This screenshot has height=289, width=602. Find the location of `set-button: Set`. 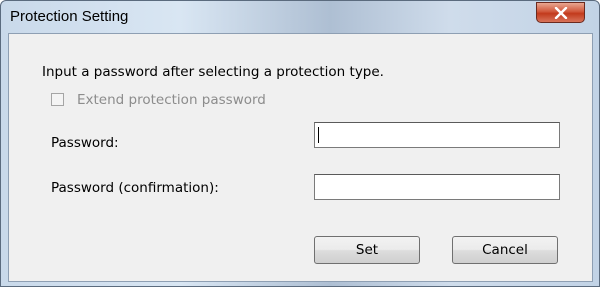

set-button: Set is located at coordinates (367, 250).